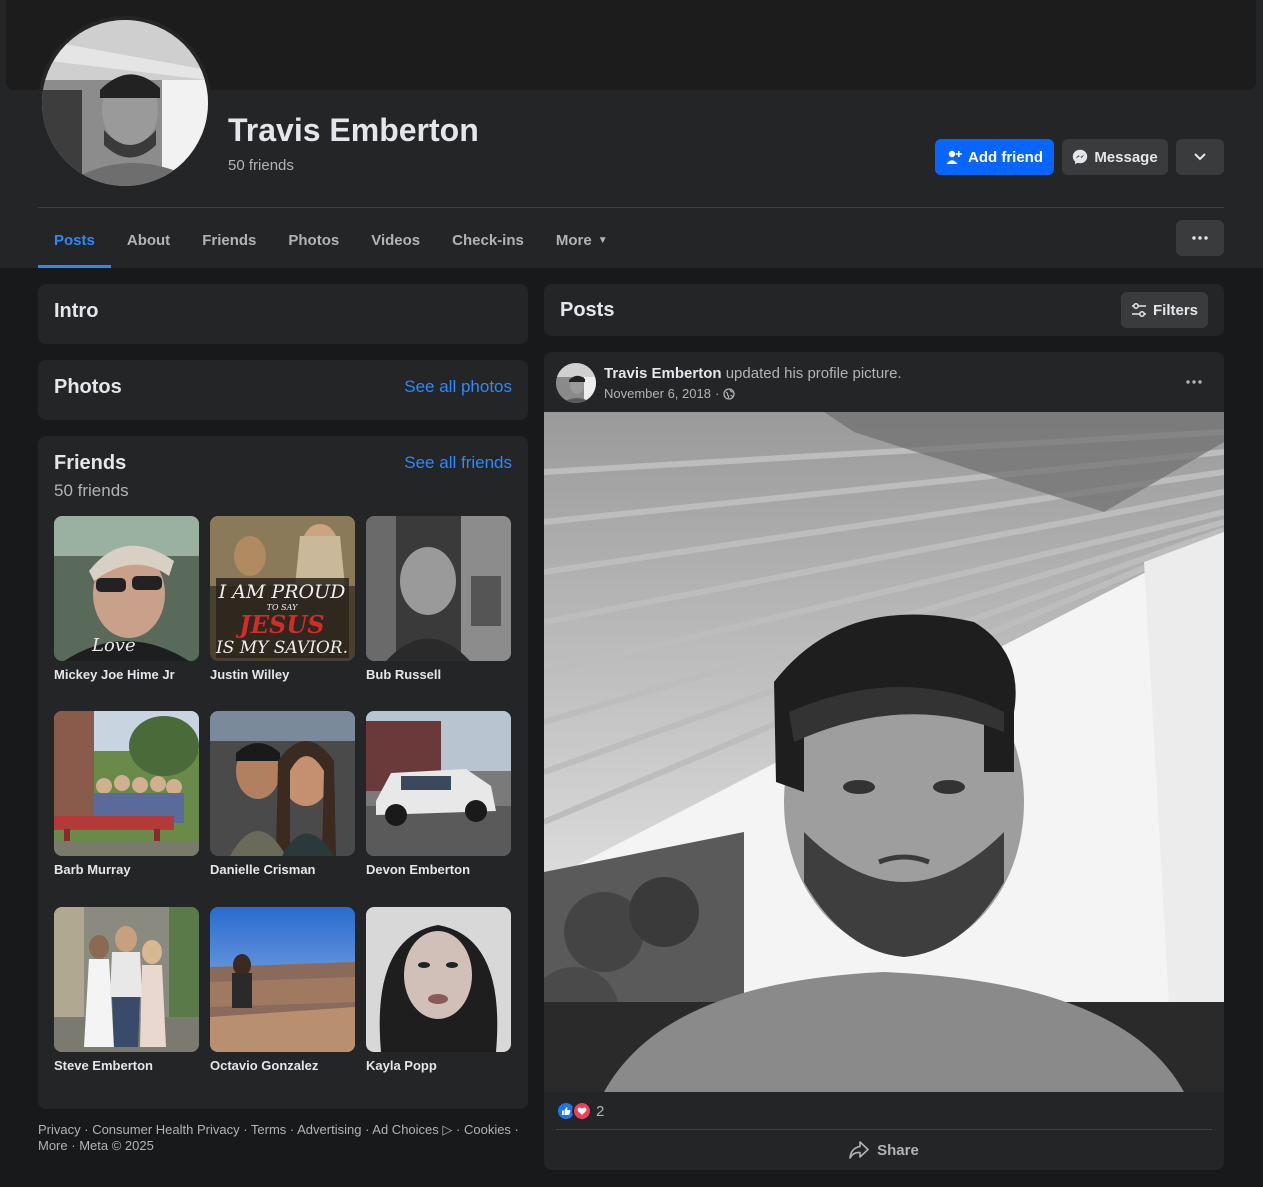  Describe the element at coordinates (487, 1129) in the screenshot. I see `footer-link-cookies: Cookies` at that location.